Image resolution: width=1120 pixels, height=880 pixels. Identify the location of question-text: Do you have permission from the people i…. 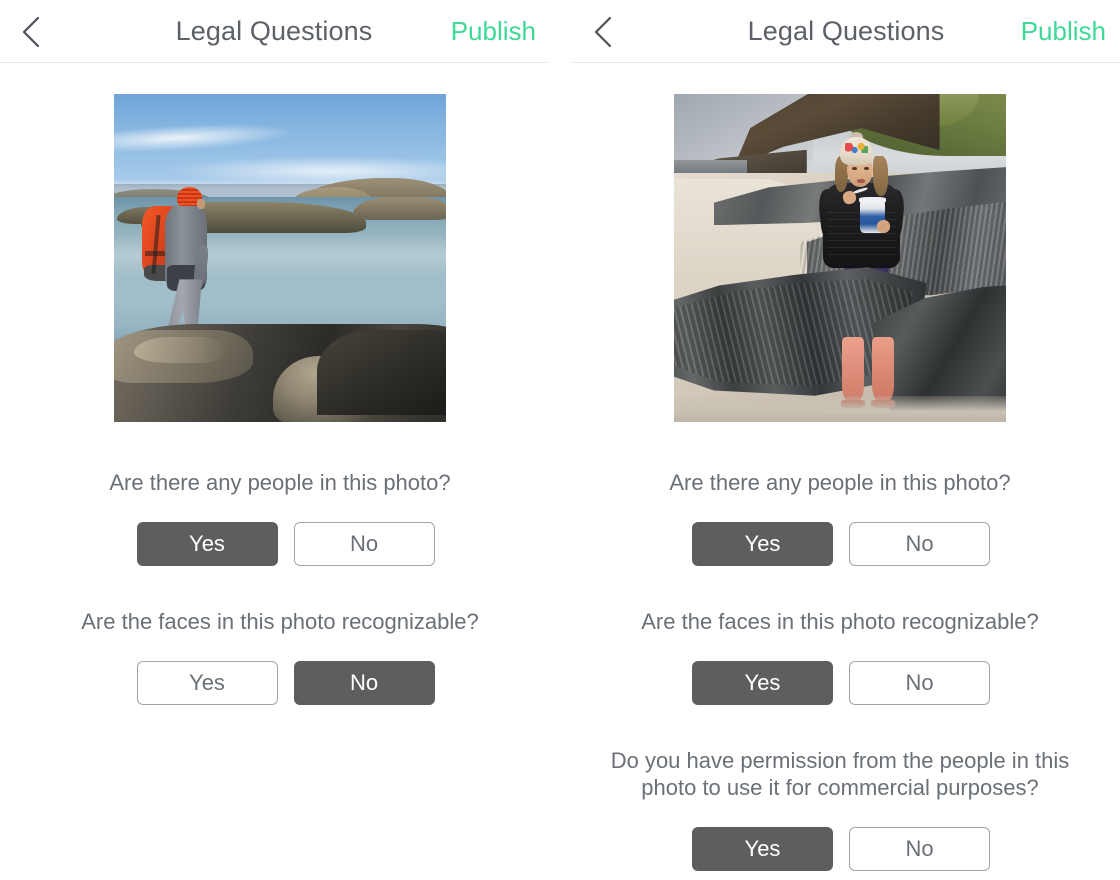
(840, 774).